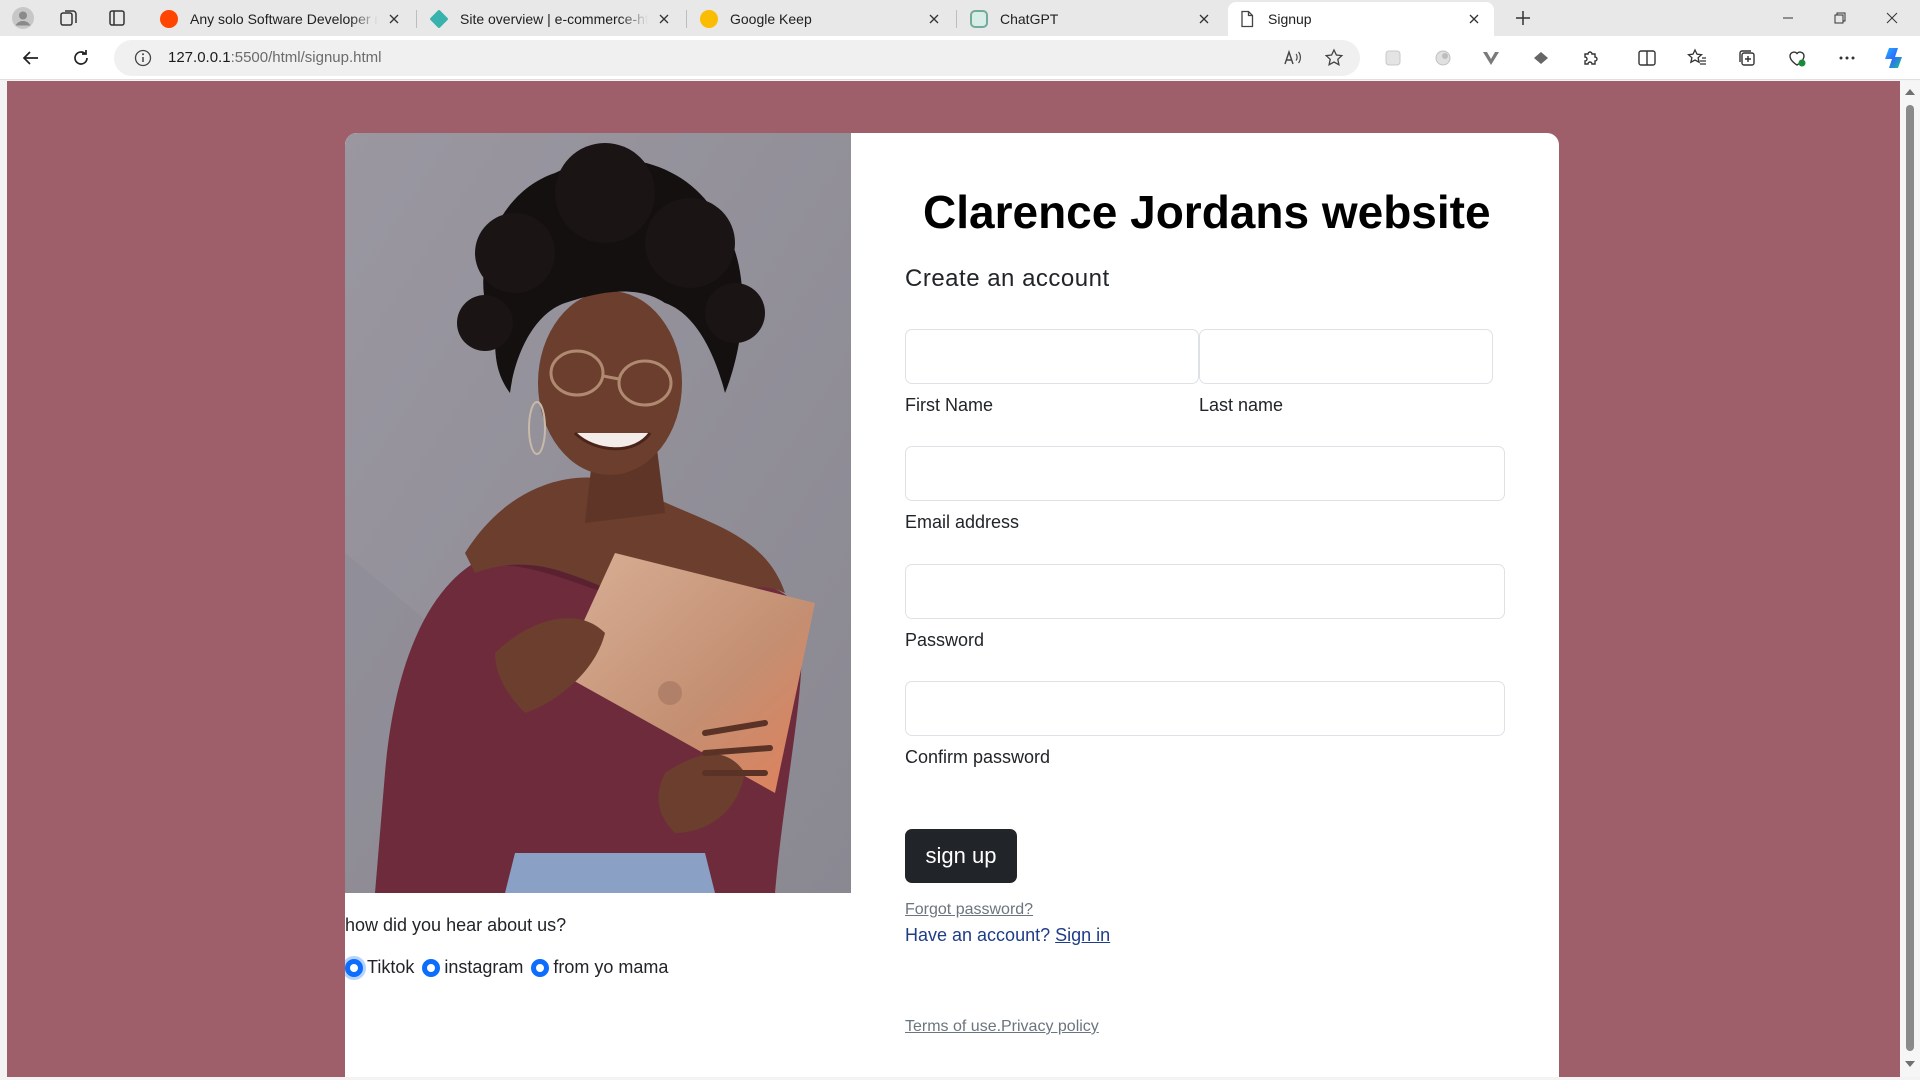 This screenshot has width=1920, height=1080. What do you see at coordinates (540, 967) in the screenshot?
I see `radio-from-yo-mama` at bounding box center [540, 967].